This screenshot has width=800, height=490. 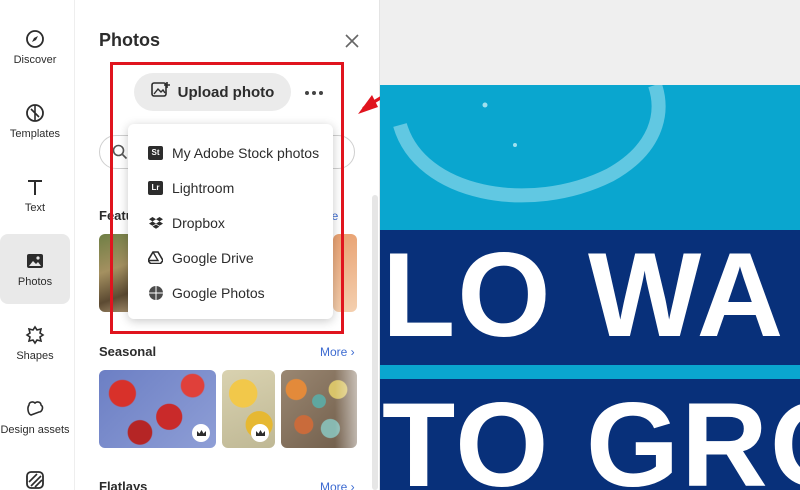 What do you see at coordinates (35, 335) in the screenshot?
I see `shapes-icon` at bounding box center [35, 335].